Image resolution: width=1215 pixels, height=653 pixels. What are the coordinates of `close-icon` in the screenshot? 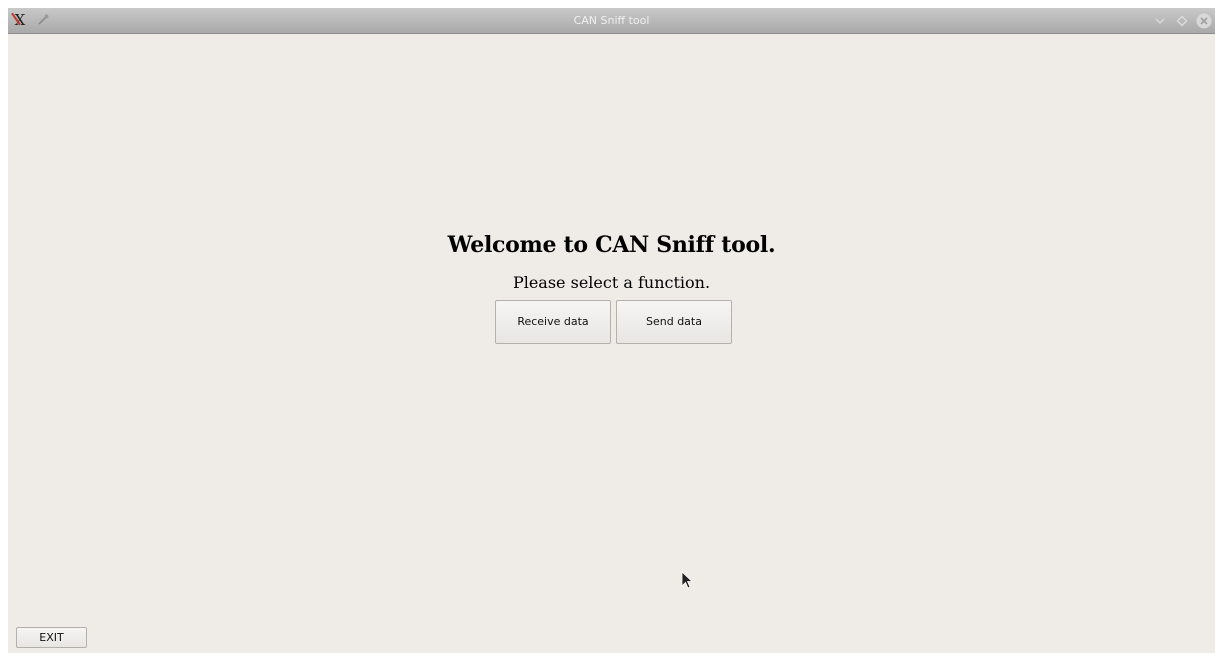 It's located at (1204, 21).